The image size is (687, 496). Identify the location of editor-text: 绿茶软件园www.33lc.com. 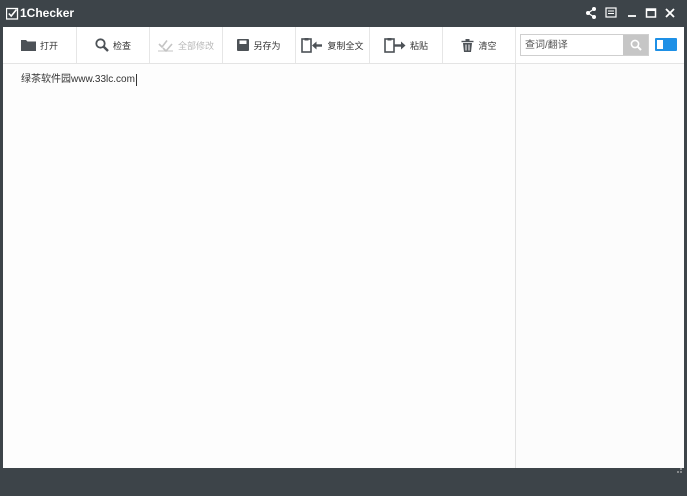
(78, 79).